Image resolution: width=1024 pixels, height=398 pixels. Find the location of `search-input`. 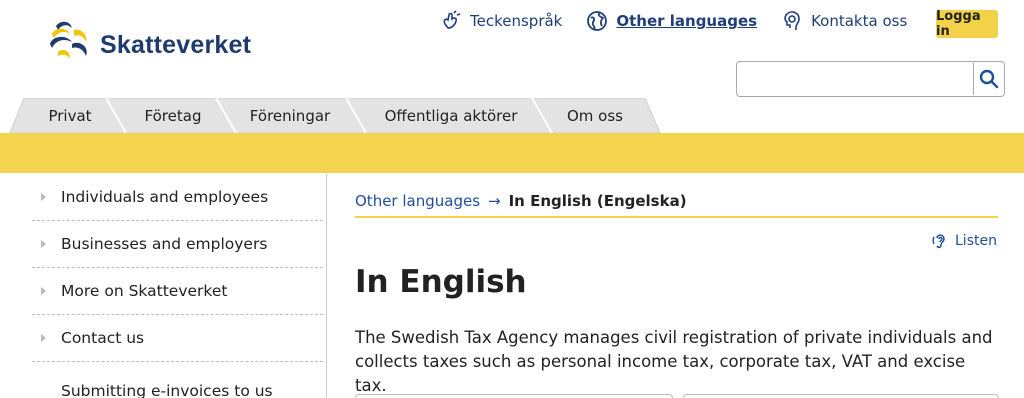

search-input is located at coordinates (860, 79).